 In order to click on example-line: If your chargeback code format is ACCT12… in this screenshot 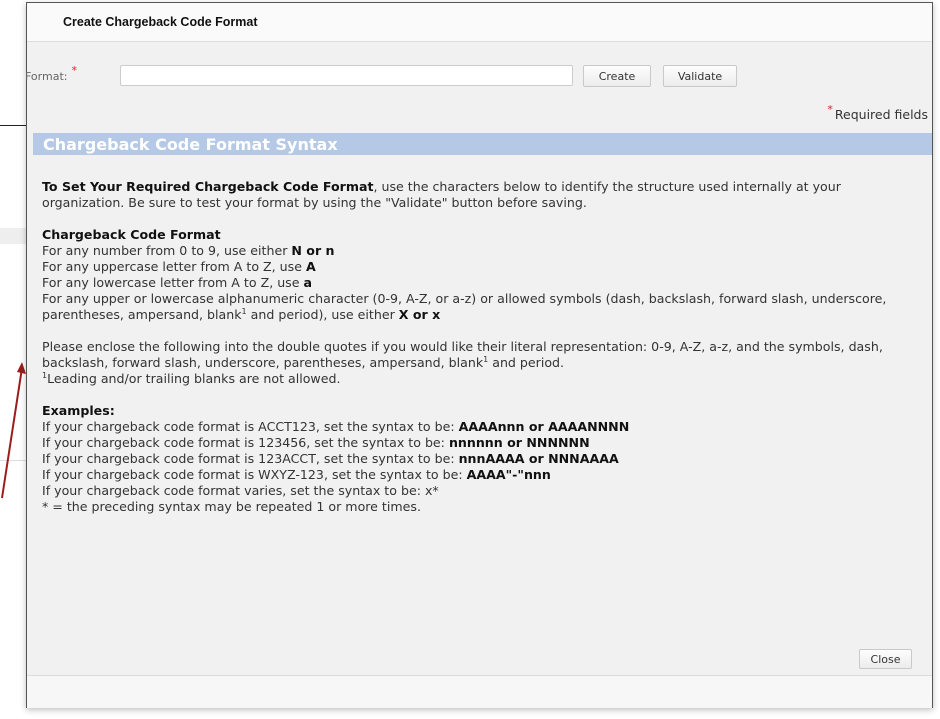, I will do `click(336, 426)`.